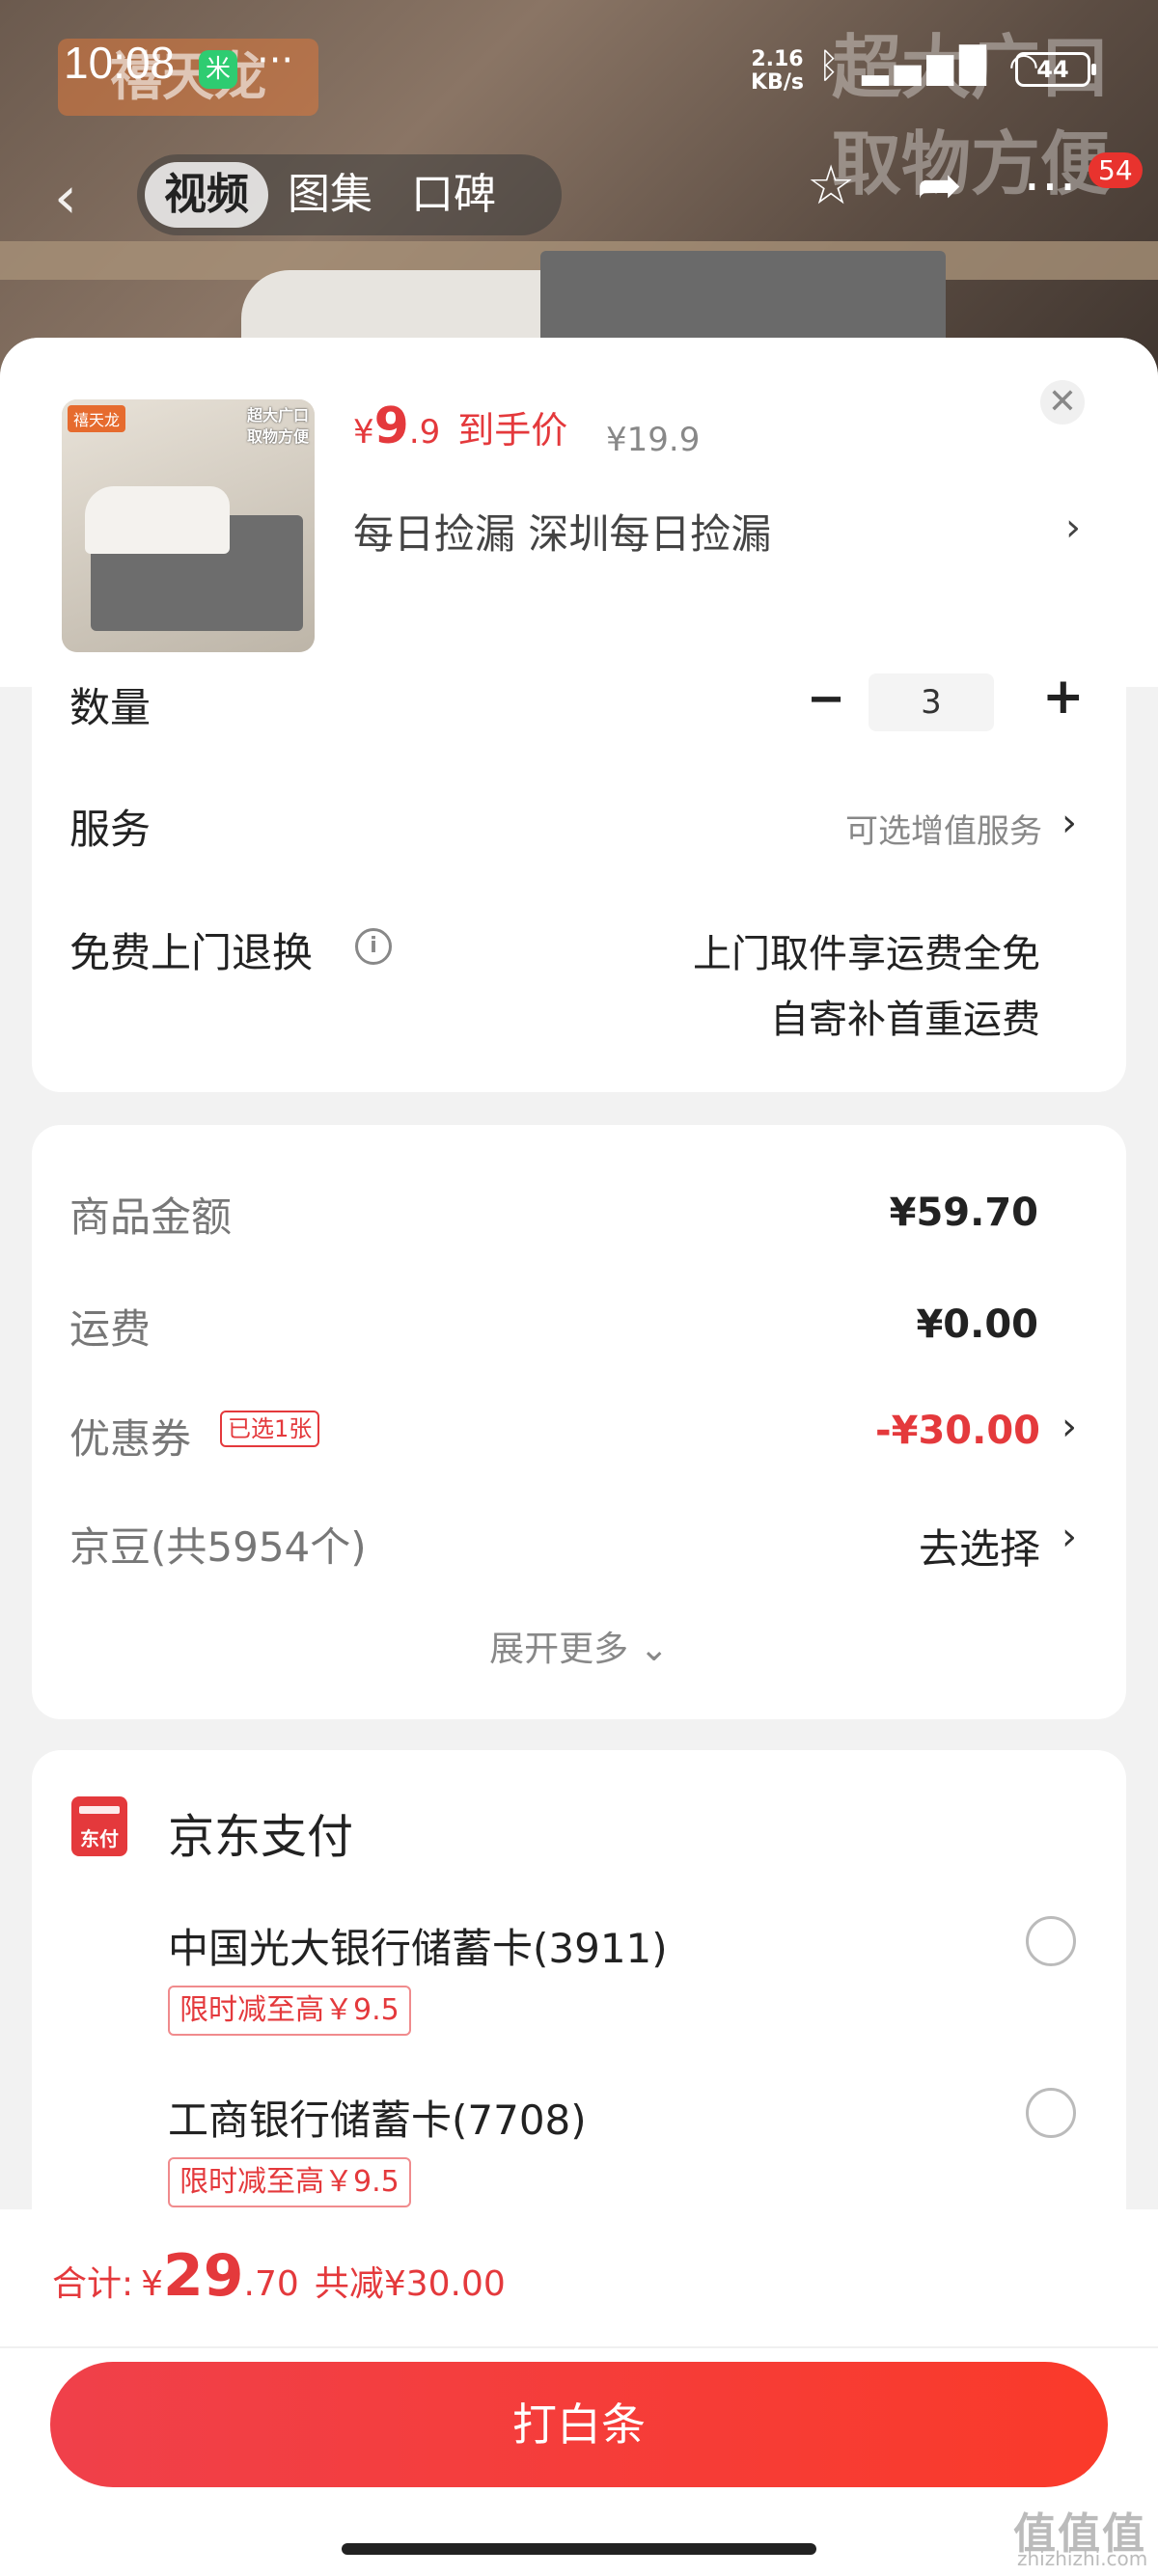  I want to click on original-price: ¥19.9, so click(653, 440).